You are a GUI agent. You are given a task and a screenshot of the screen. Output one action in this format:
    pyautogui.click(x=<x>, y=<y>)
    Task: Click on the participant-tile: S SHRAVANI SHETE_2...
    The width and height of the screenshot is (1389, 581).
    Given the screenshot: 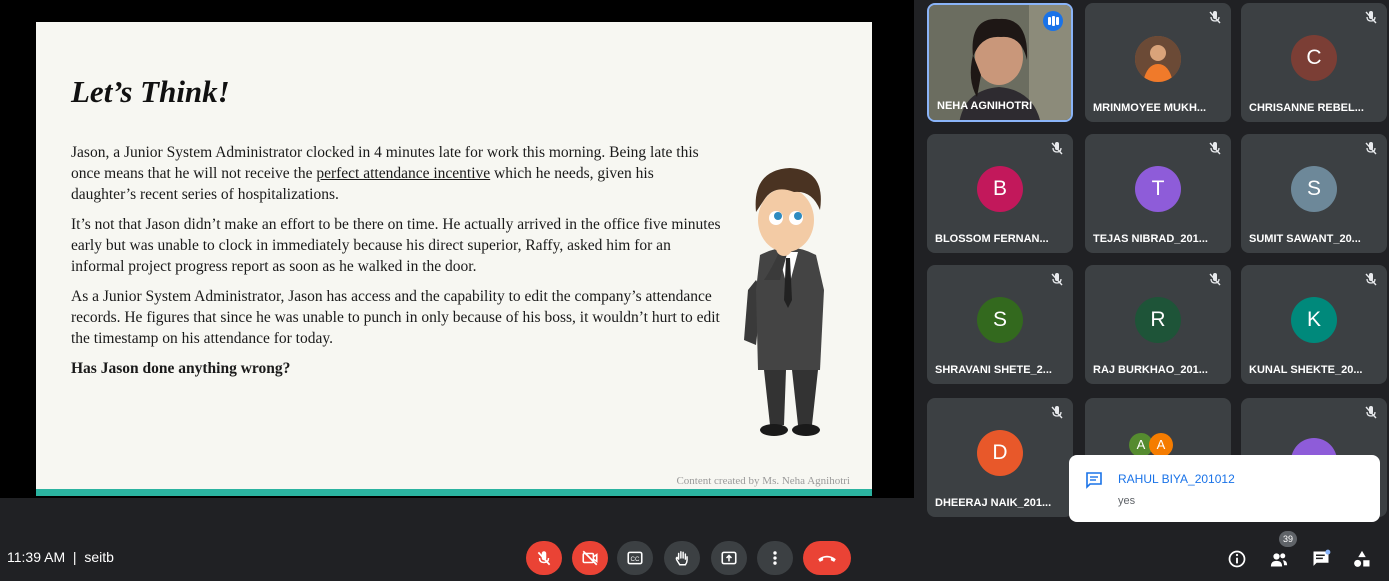 What is the action you would take?
    pyautogui.click(x=1000, y=324)
    